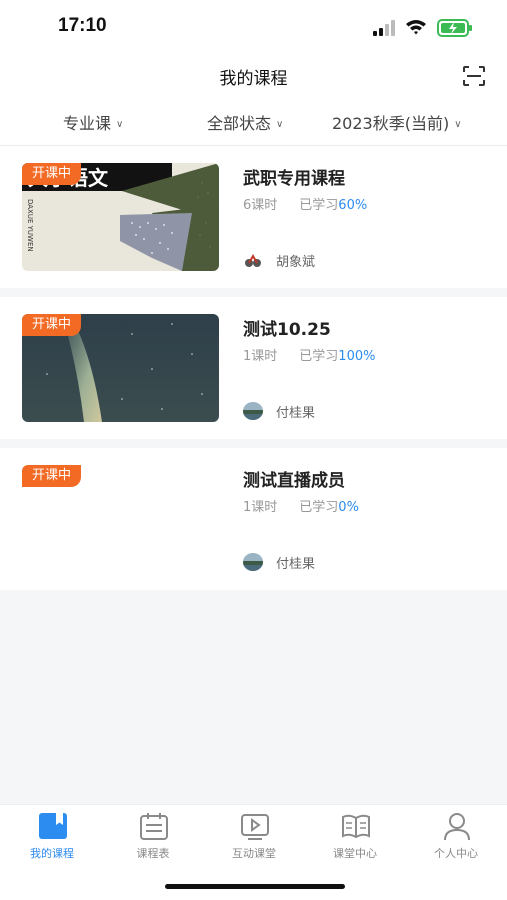  I want to click on course-meta: 1课时 已学习0%, so click(301, 505).